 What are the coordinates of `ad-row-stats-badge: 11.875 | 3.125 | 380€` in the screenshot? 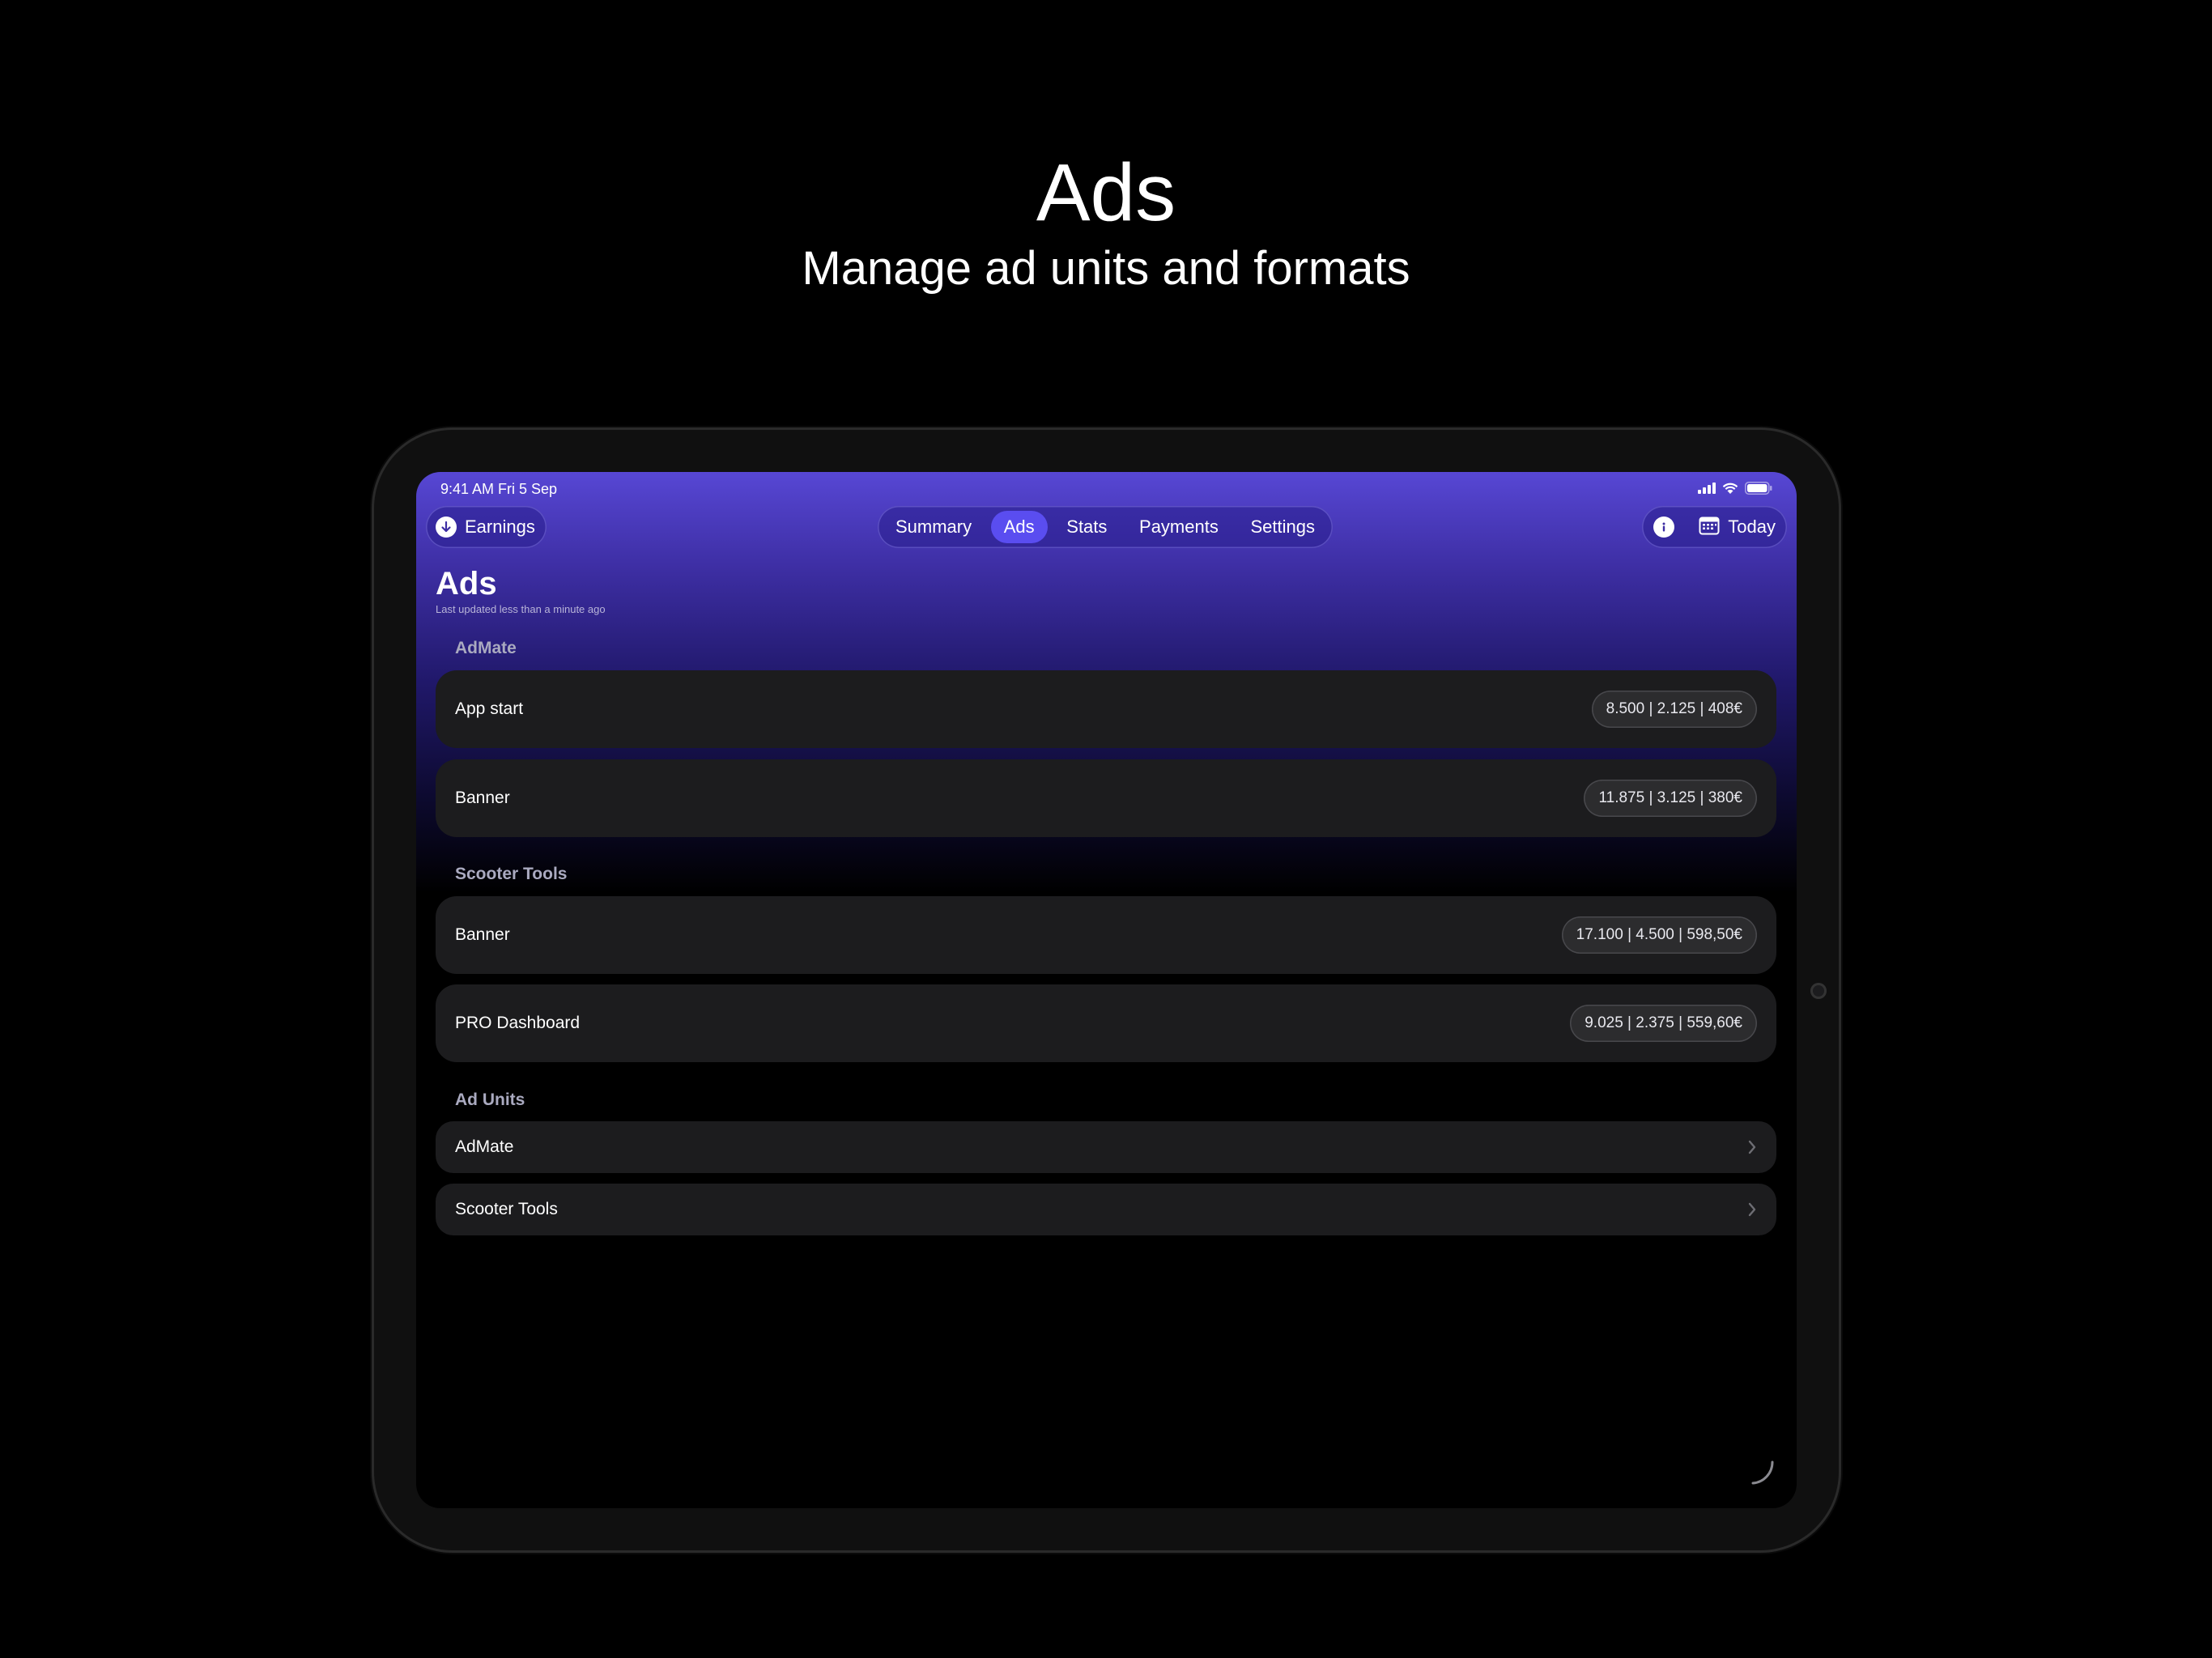 It's located at (1671, 798).